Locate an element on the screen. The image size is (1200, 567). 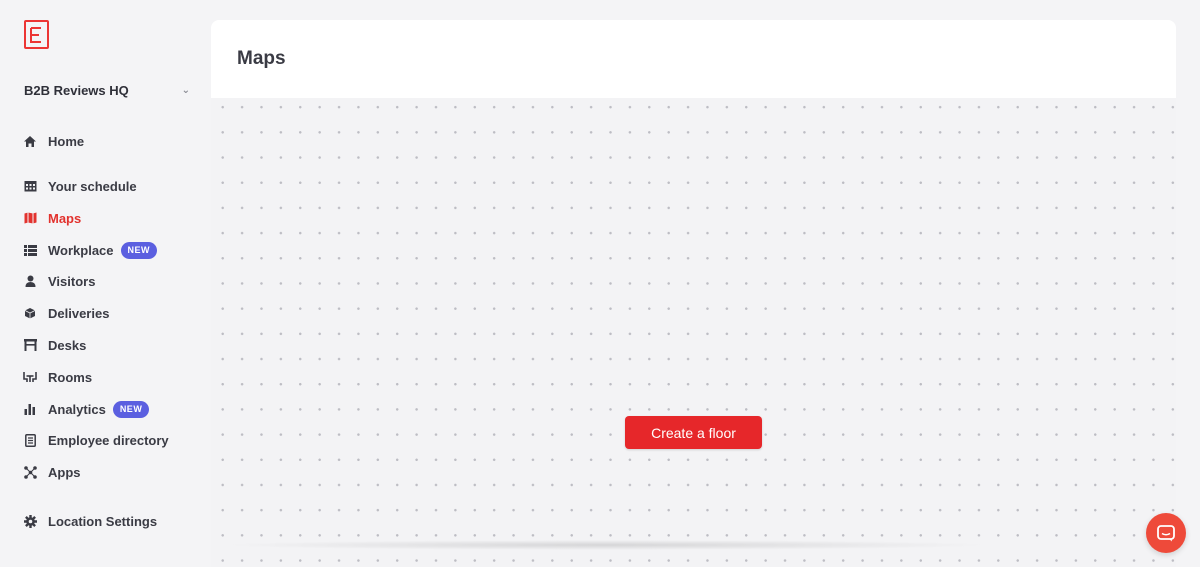
sidebar-item-visitors: Visitors is located at coordinates (58, 281).